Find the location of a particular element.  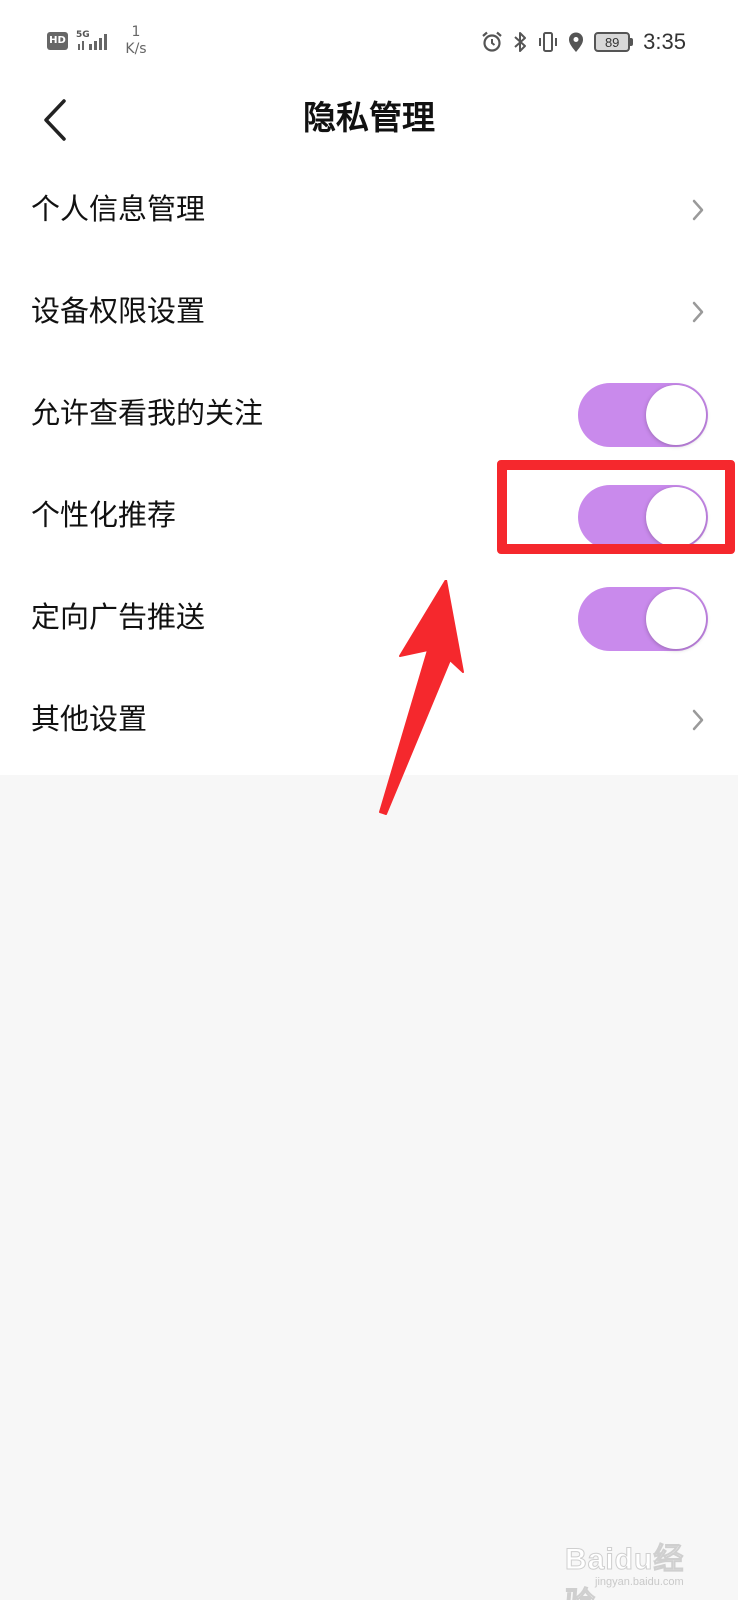

annotation-arrow-icon is located at coordinates (421, 697).